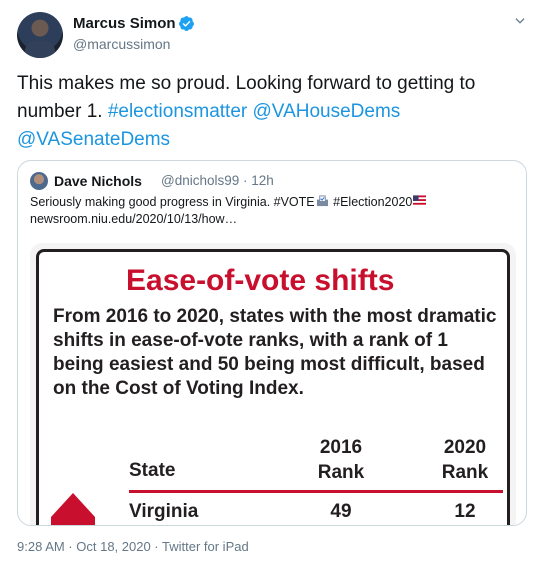 This screenshot has height=566, width=544. I want to click on us-flag-icon, so click(420, 201).